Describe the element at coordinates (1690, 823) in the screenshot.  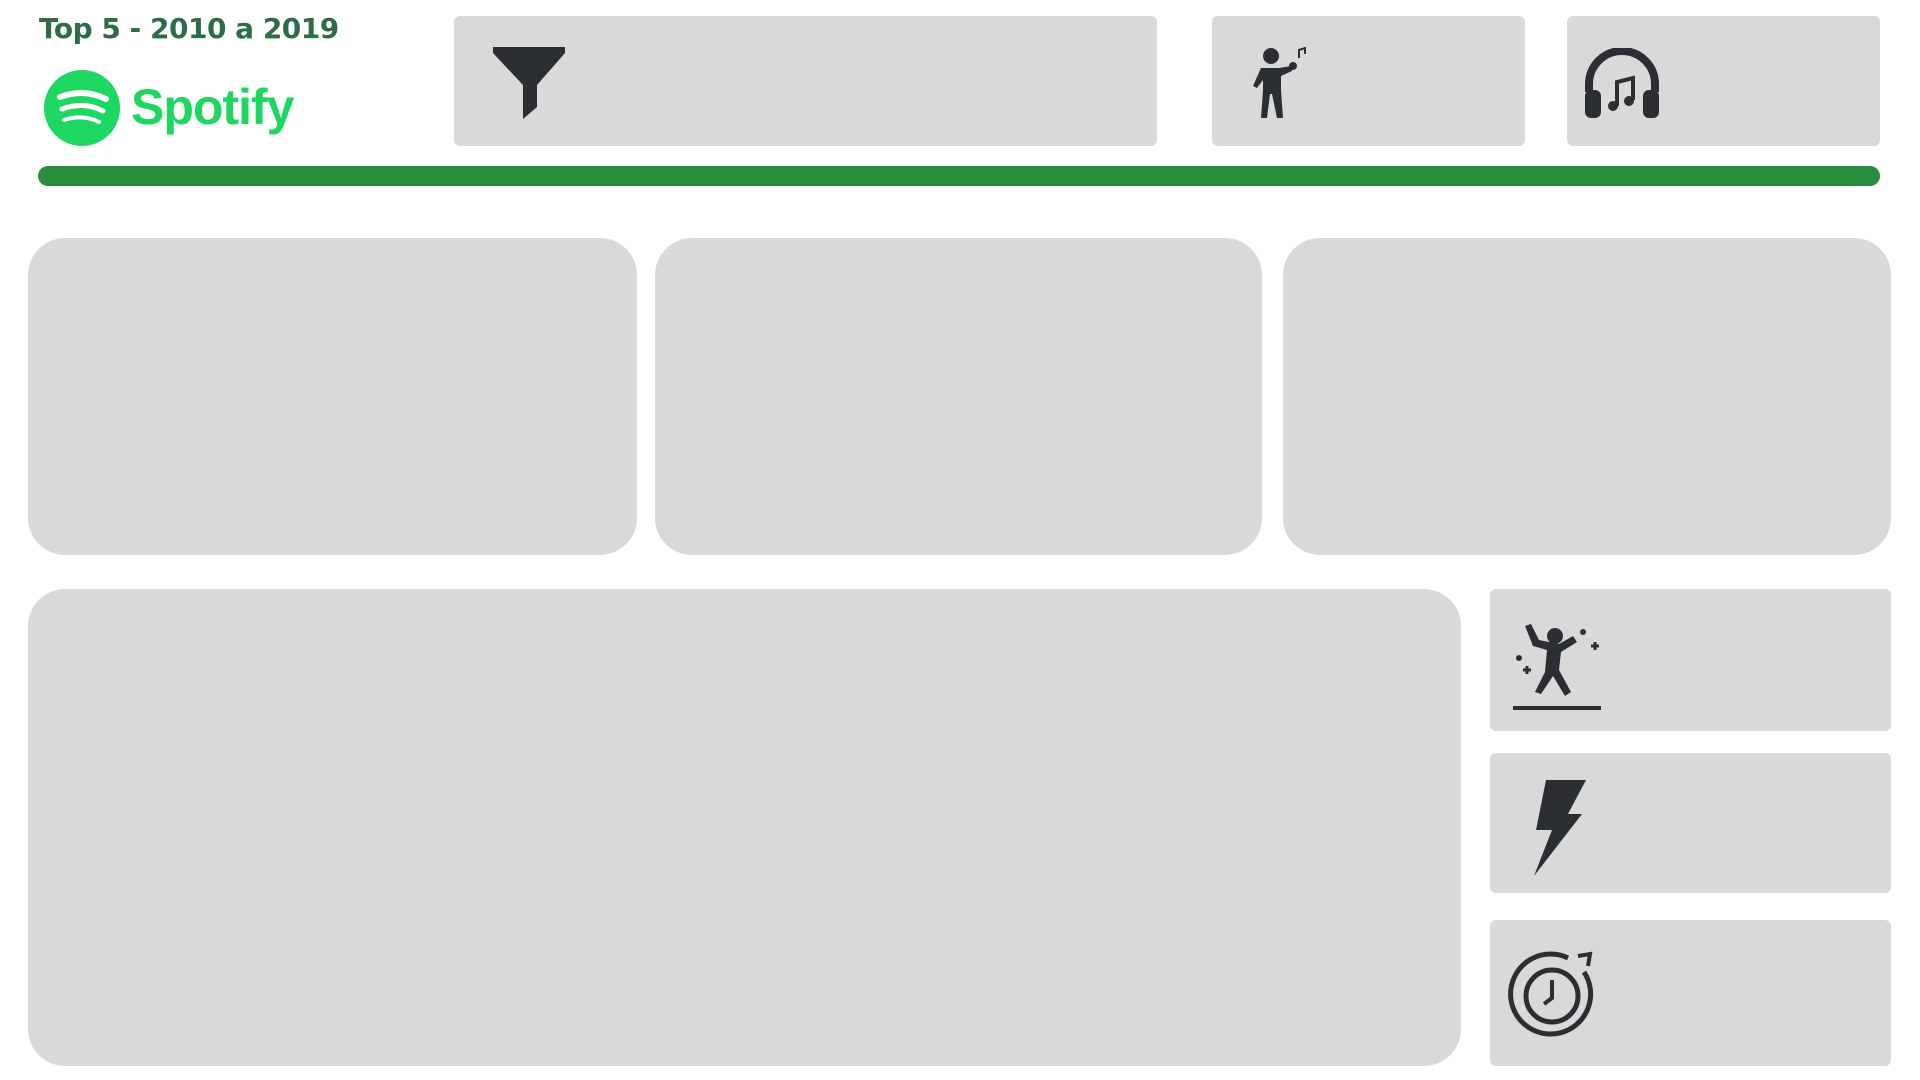
I see `kpi-energy` at that location.